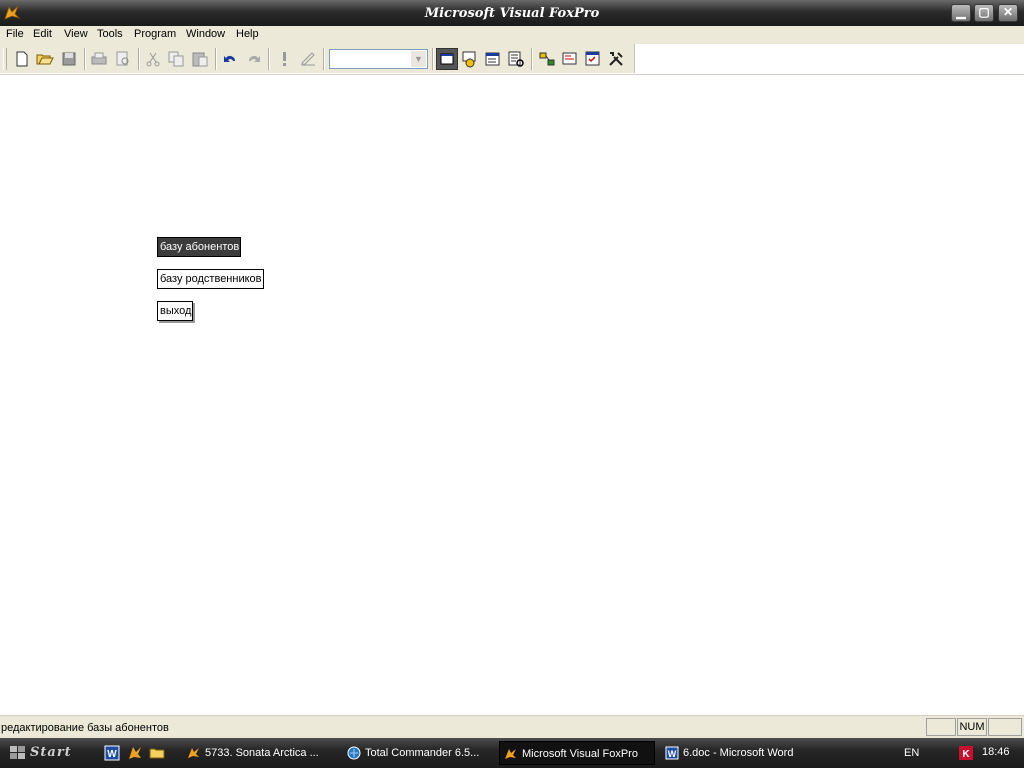  What do you see at coordinates (17, 752) in the screenshot?
I see `windows-logo-icon` at bounding box center [17, 752].